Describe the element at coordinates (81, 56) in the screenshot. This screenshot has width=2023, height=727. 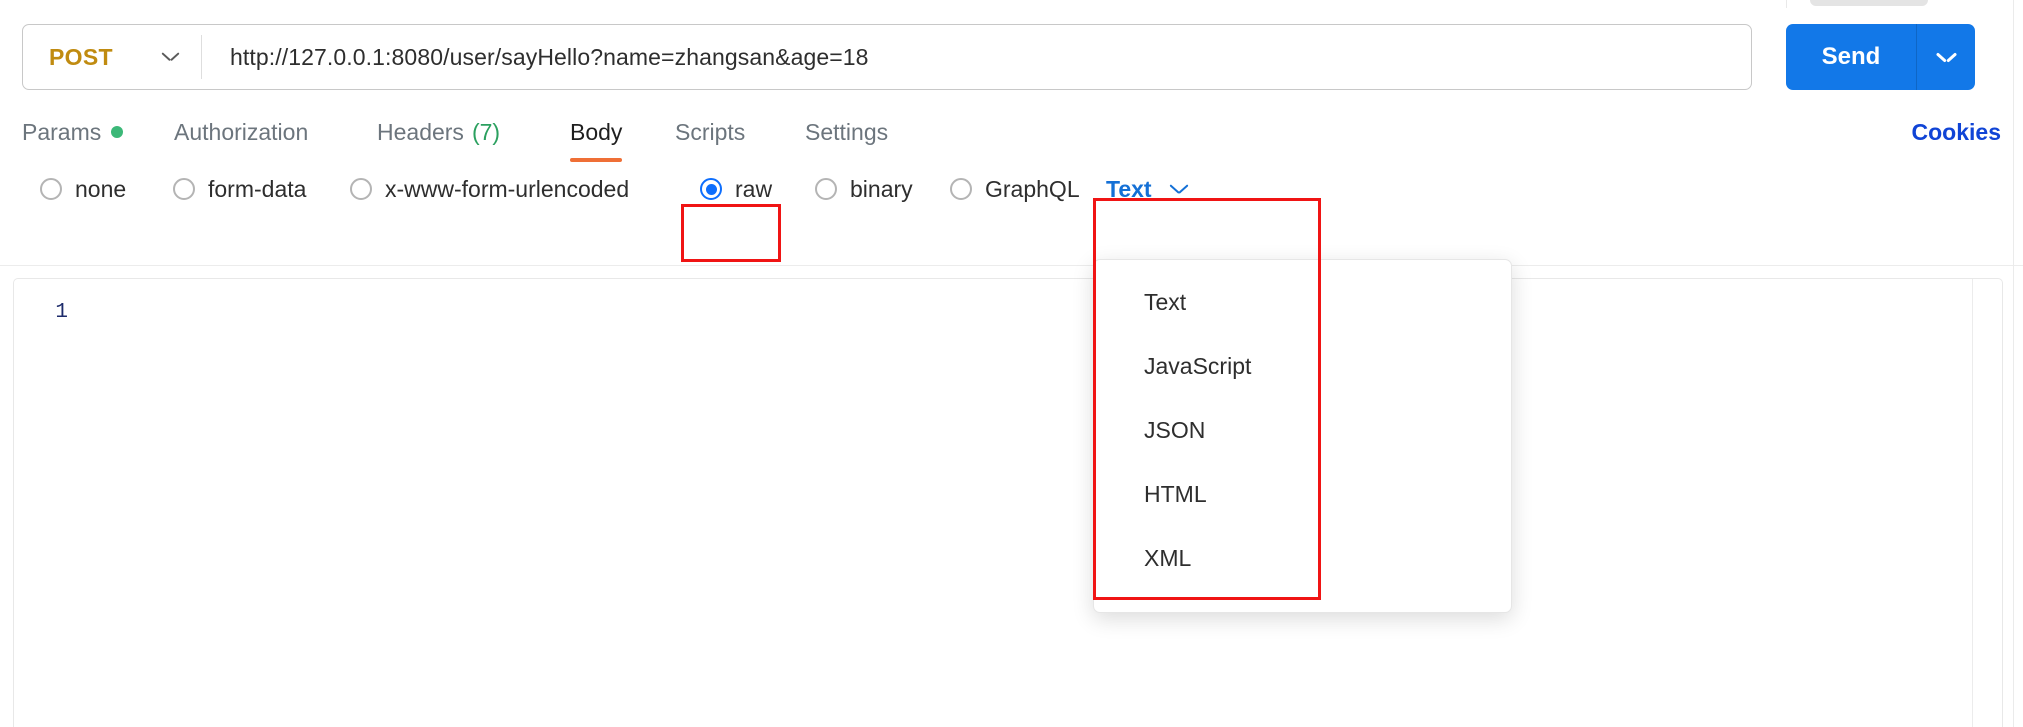
I see `http-method-label: POST` at that location.